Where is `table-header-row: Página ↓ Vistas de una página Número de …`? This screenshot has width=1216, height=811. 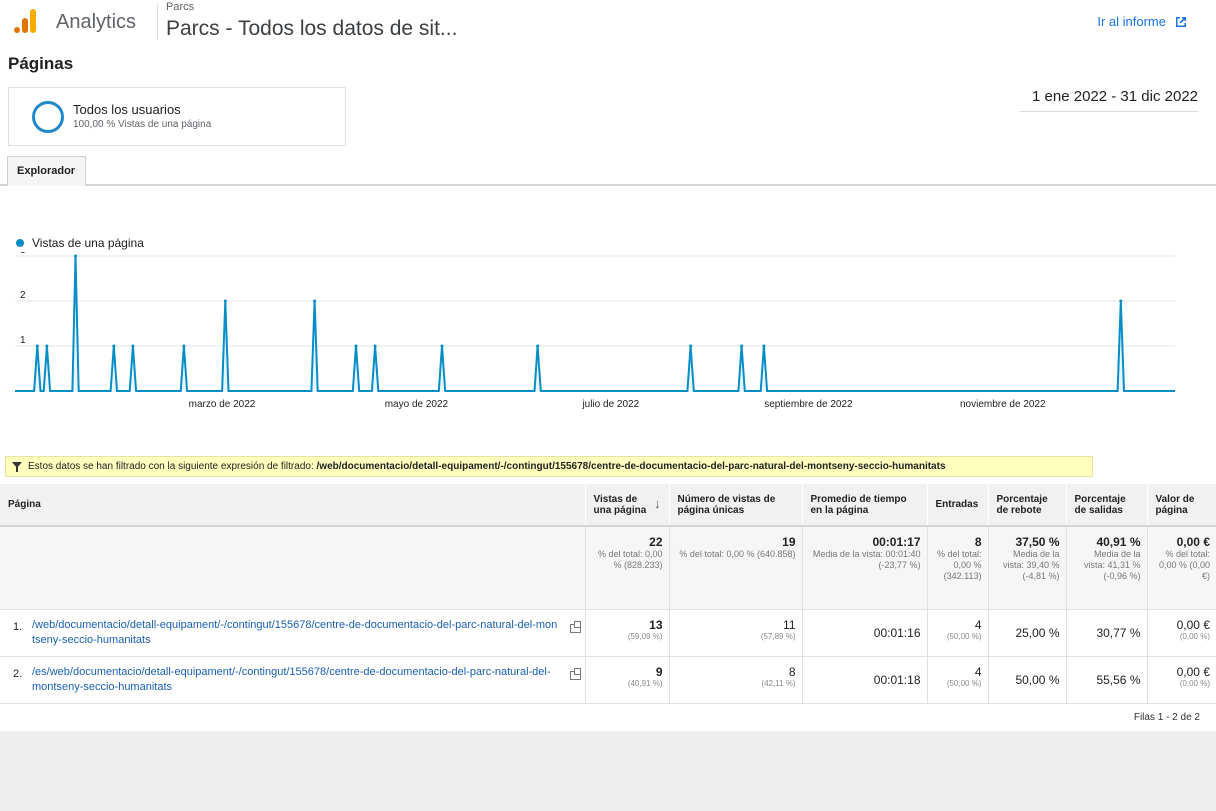 table-header-row: Página ↓ Vistas de una página Número de … is located at coordinates (608, 505).